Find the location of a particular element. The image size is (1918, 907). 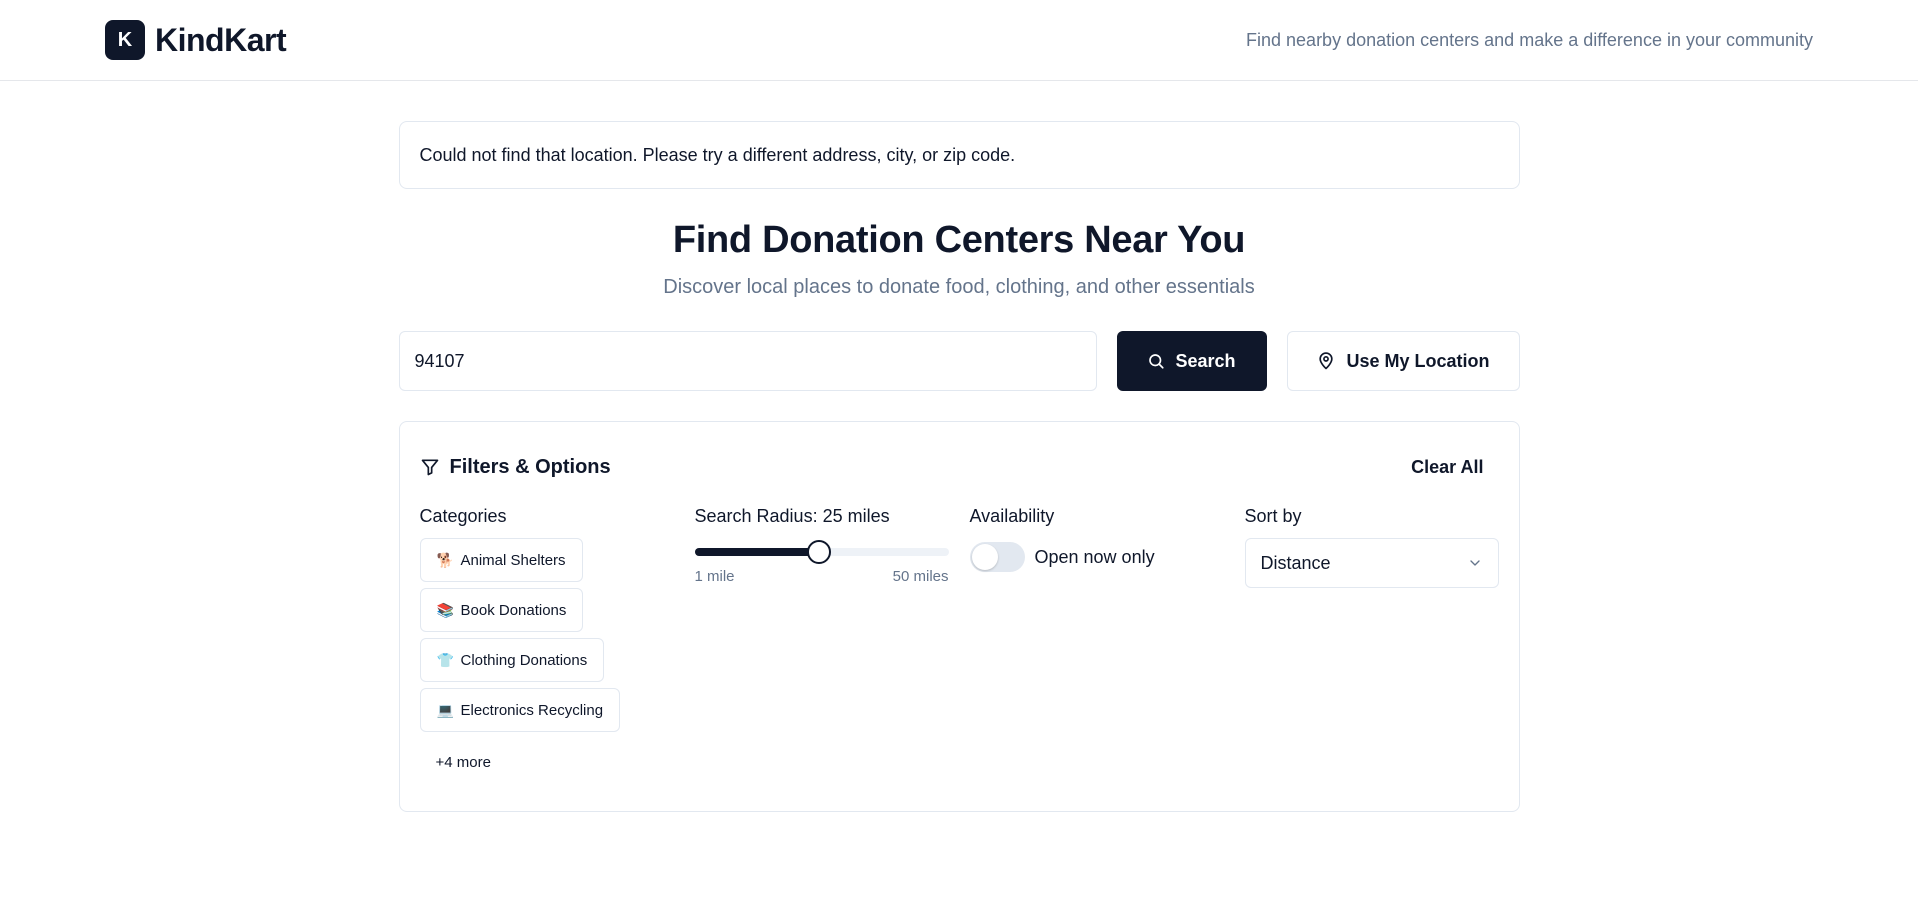

open-now-row: Open now only is located at coordinates (1107, 557).